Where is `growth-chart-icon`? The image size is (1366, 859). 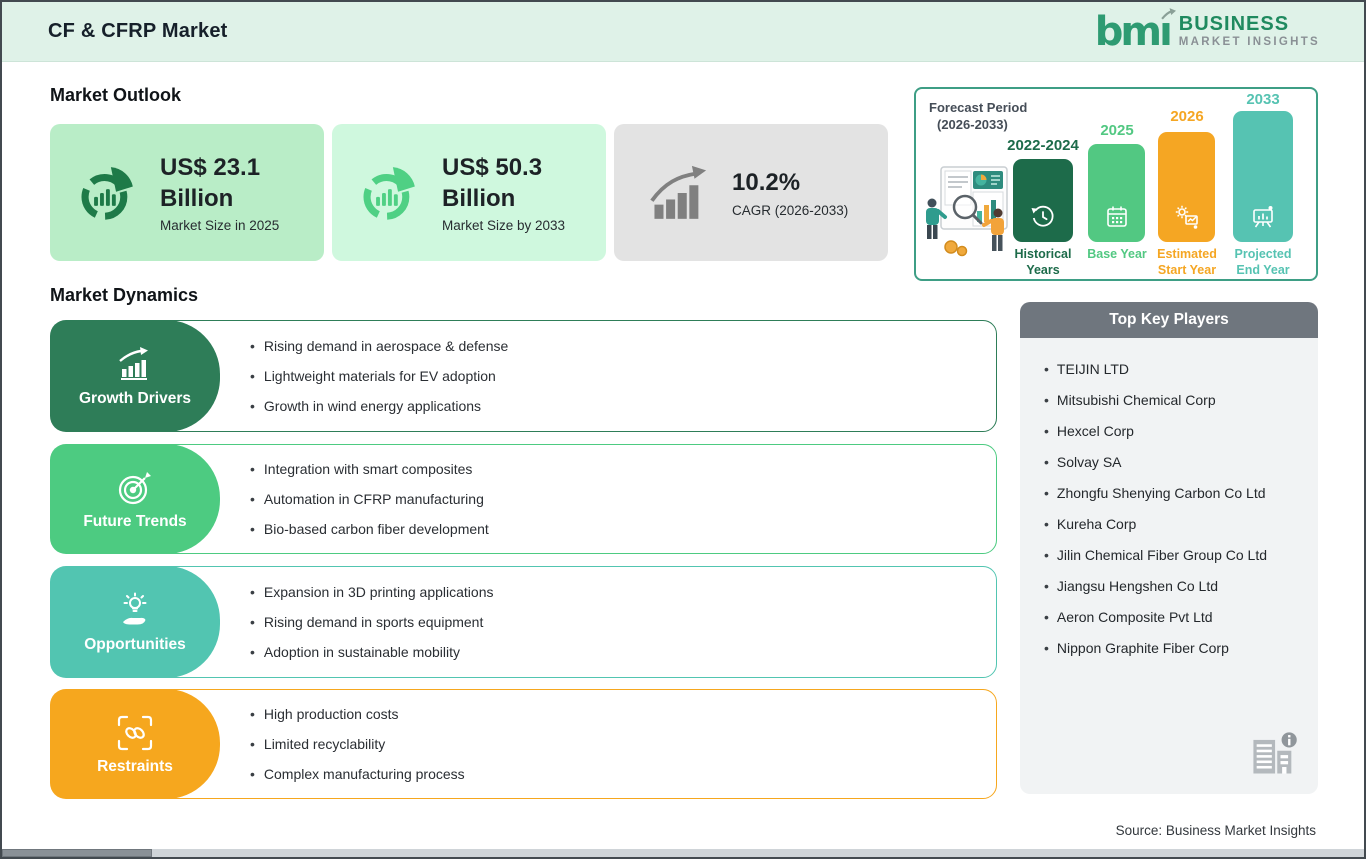 growth-chart-icon is located at coordinates (135, 365).